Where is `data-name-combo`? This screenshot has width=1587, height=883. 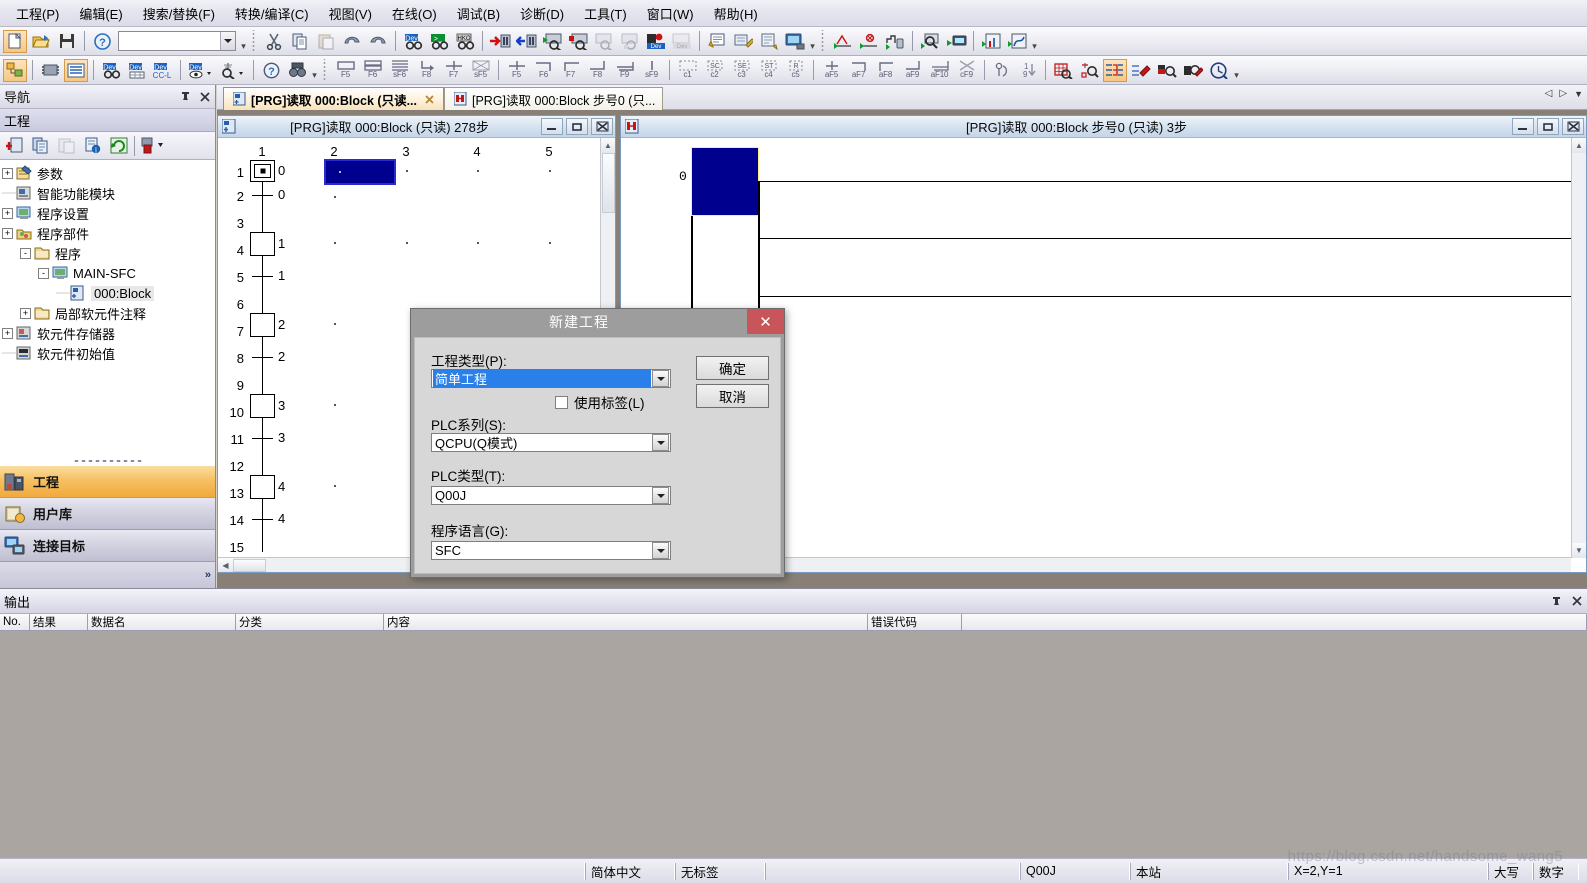
data-name-combo is located at coordinates (177, 41).